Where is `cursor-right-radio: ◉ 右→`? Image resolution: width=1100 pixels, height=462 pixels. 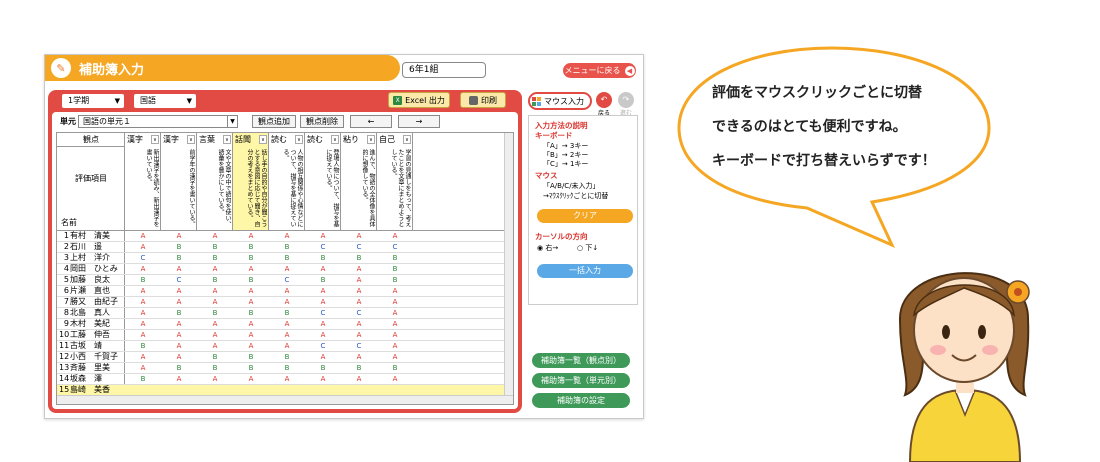 cursor-right-radio: ◉ 右→ is located at coordinates (547, 248).